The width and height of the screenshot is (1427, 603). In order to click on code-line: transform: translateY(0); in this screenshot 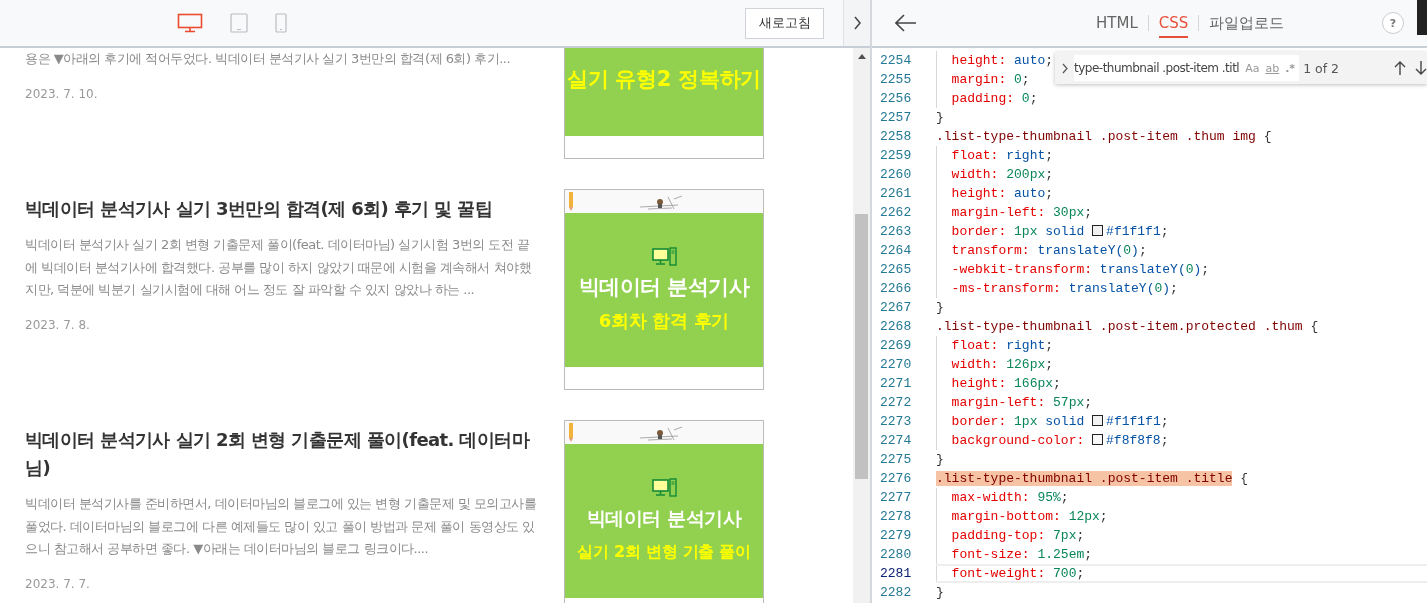, I will do `click(1181, 250)`.